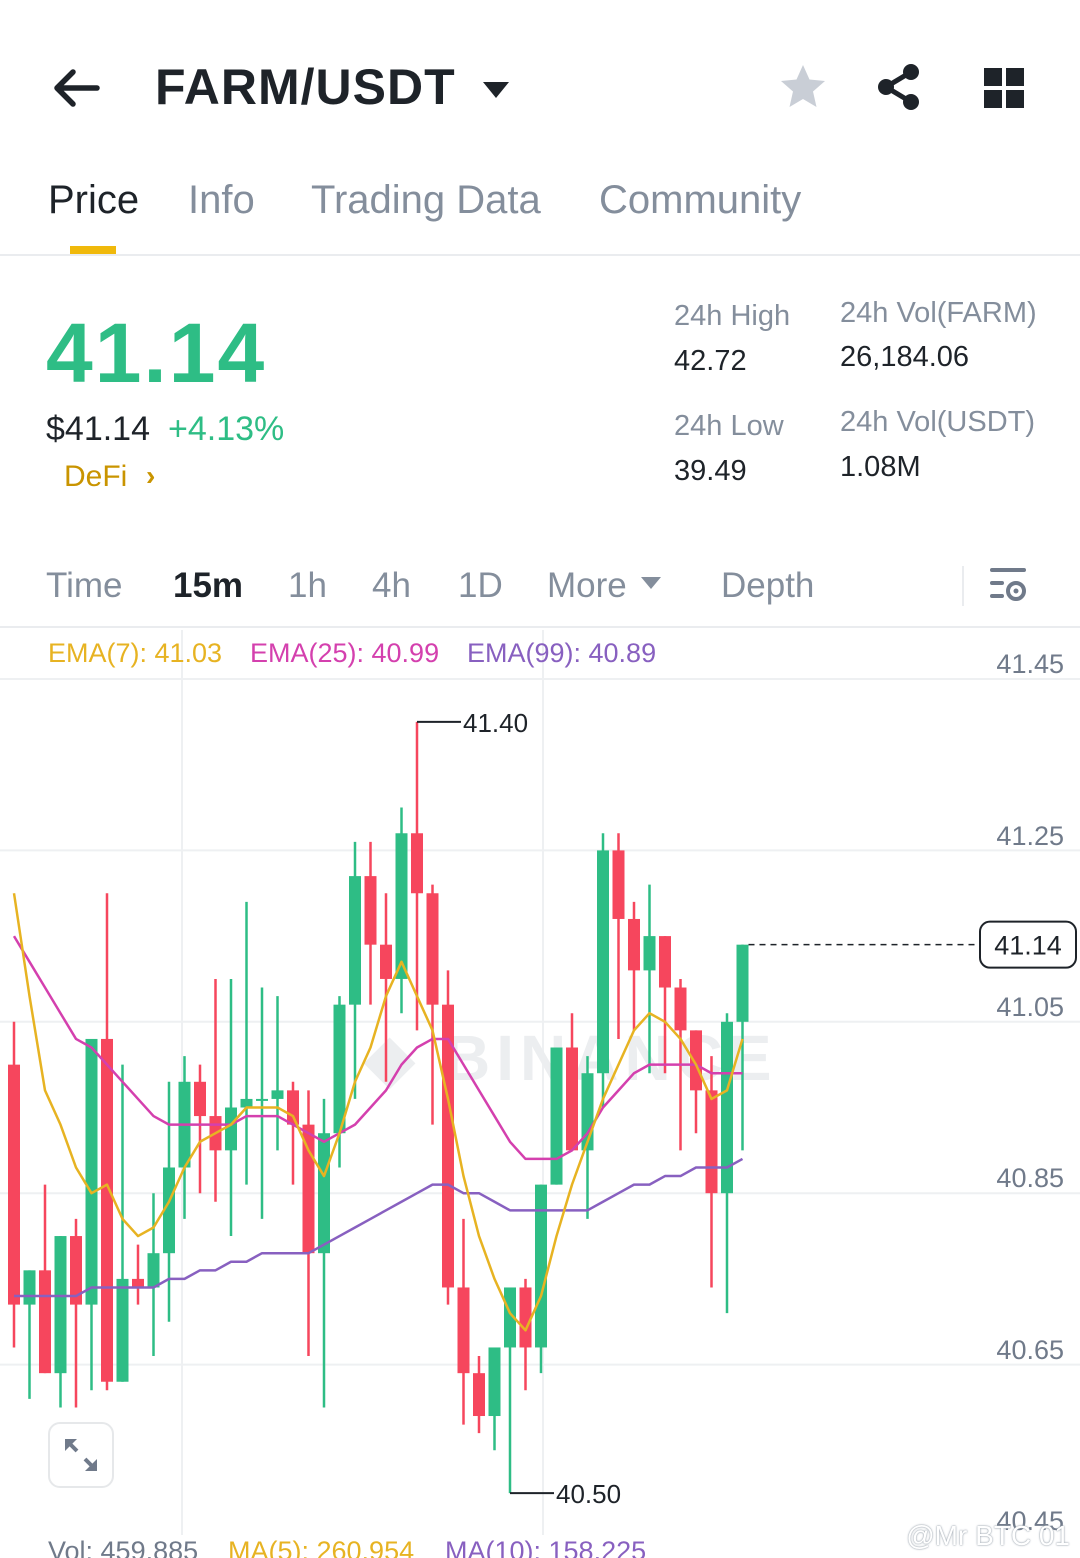 The height and width of the screenshot is (1558, 1080). What do you see at coordinates (1004, 88) in the screenshot?
I see `grid-icon` at bounding box center [1004, 88].